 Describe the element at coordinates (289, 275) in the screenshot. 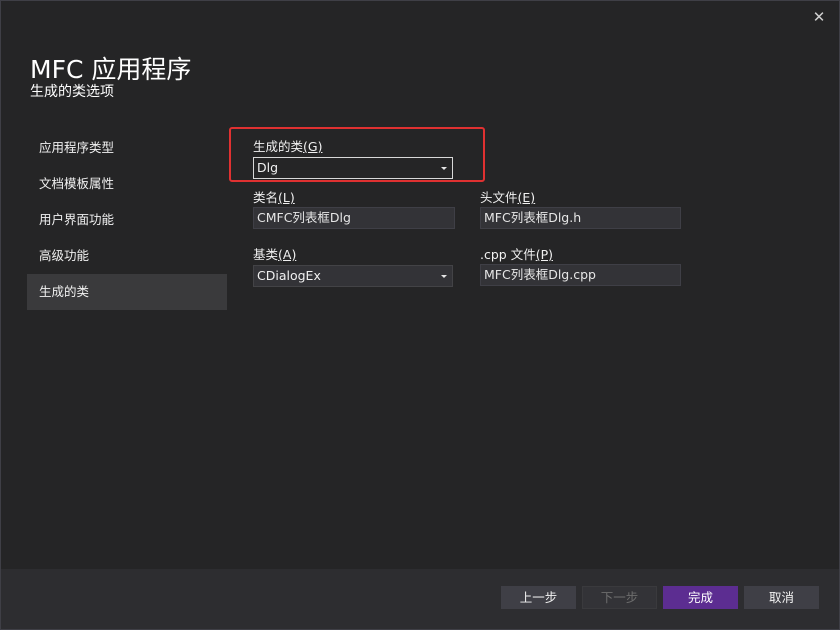

I see `base-class-value: CDialogEx` at that location.